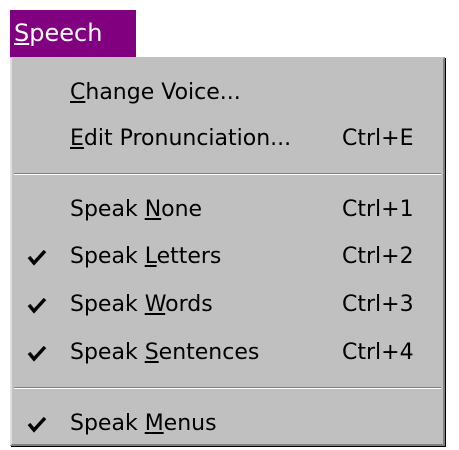 This screenshot has height=450, width=459. What do you see at coordinates (182, 209) in the screenshot?
I see `label-suffix: one` at bounding box center [182, 209].